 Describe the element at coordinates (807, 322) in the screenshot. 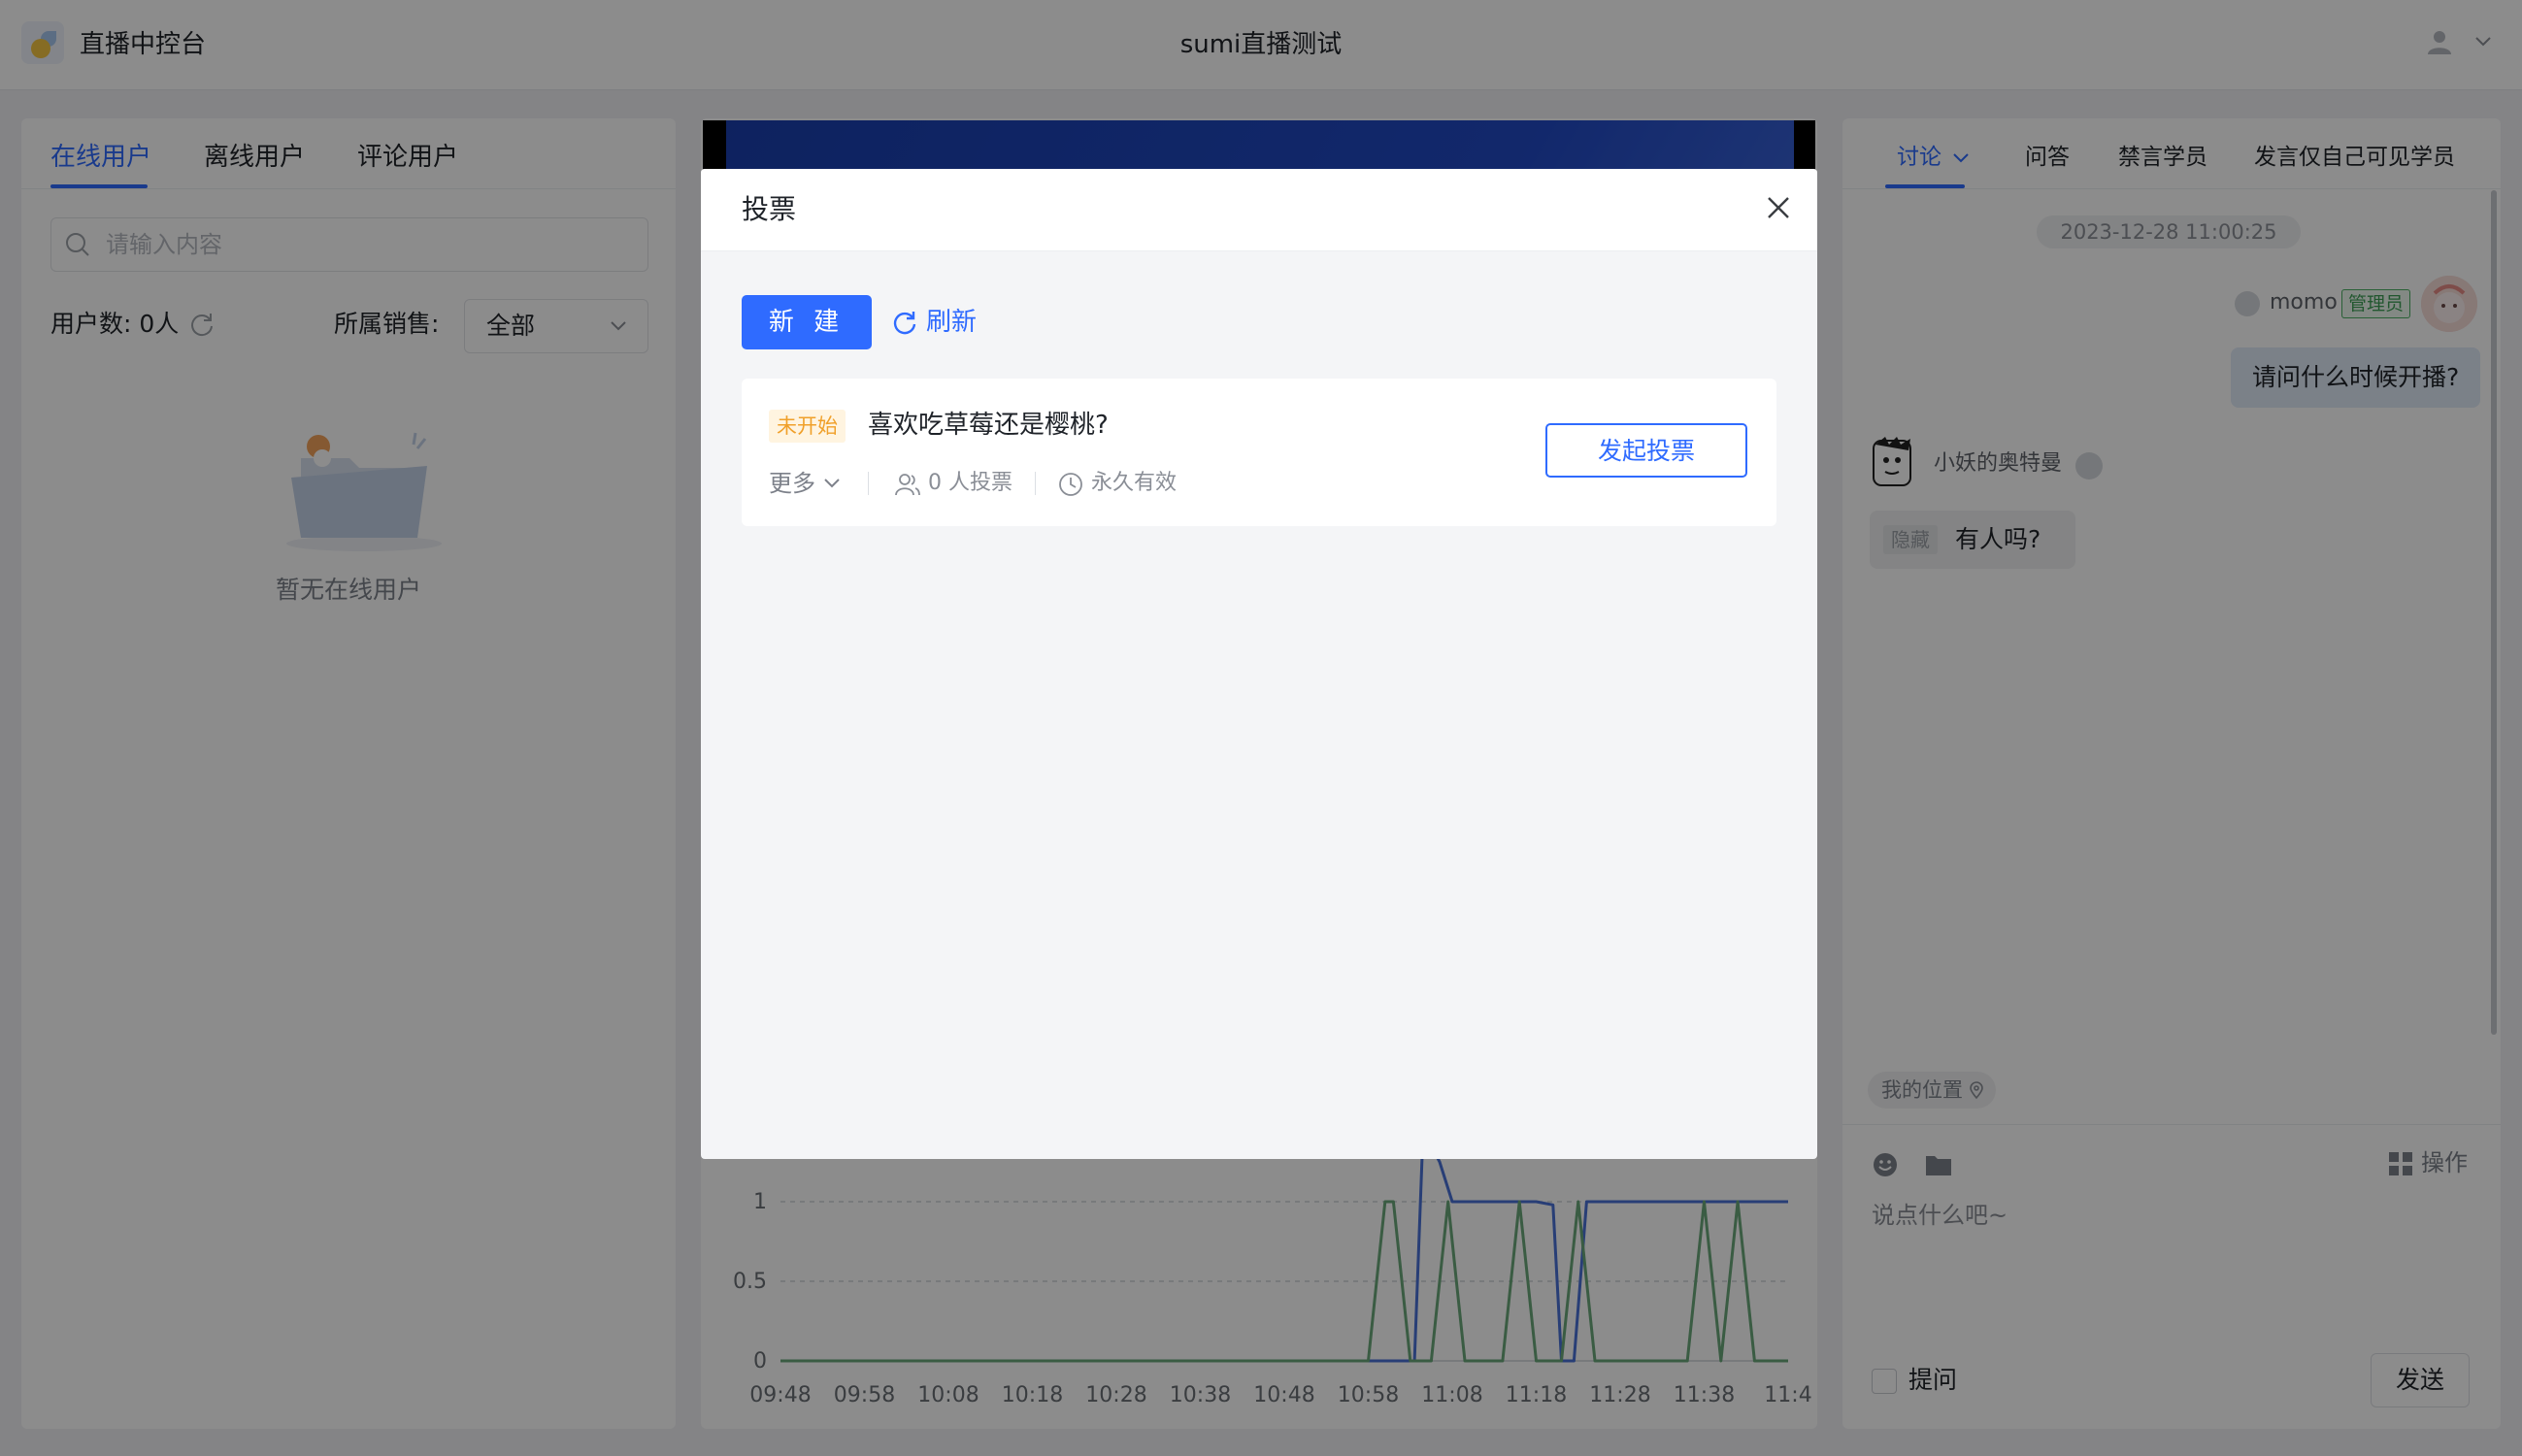

I see `new-vote-button: 新 建` at that location.